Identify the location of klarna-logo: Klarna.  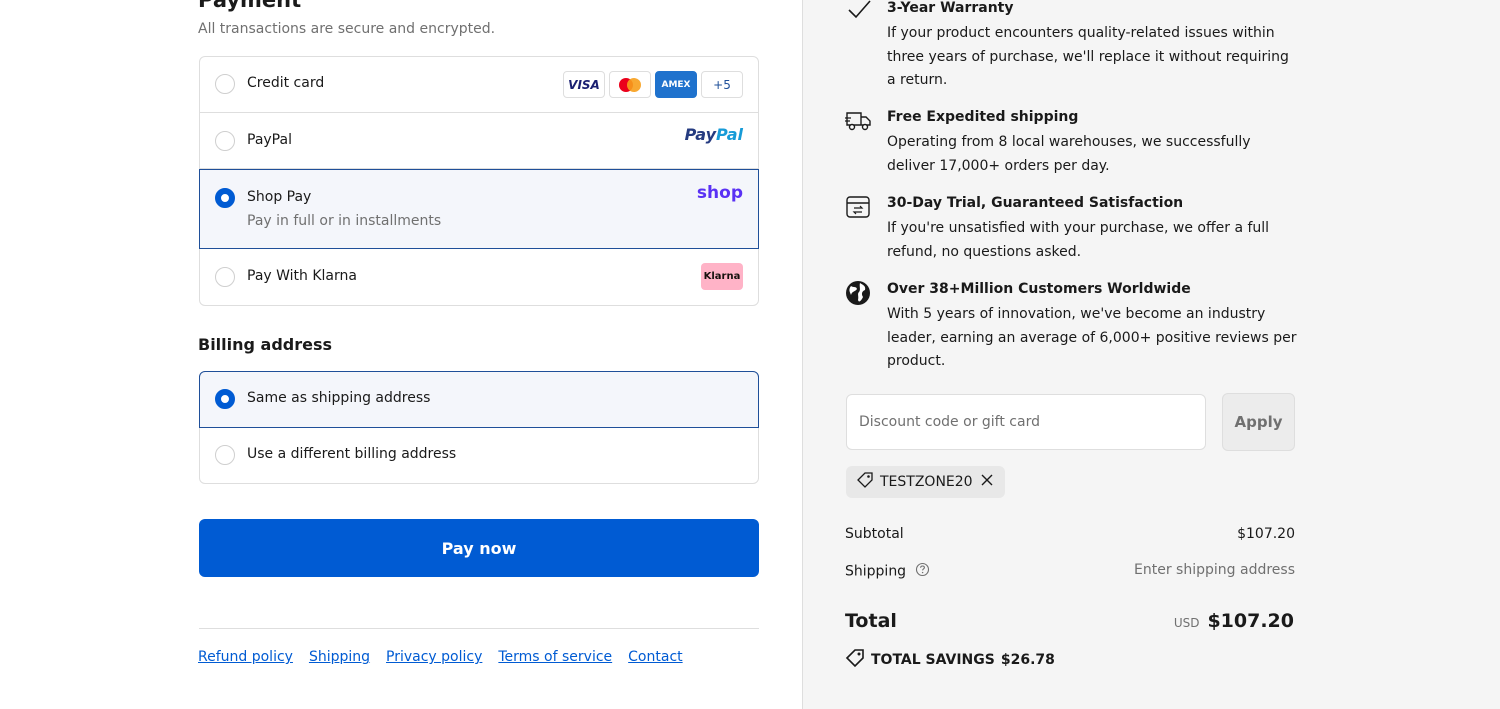
(722, 276).